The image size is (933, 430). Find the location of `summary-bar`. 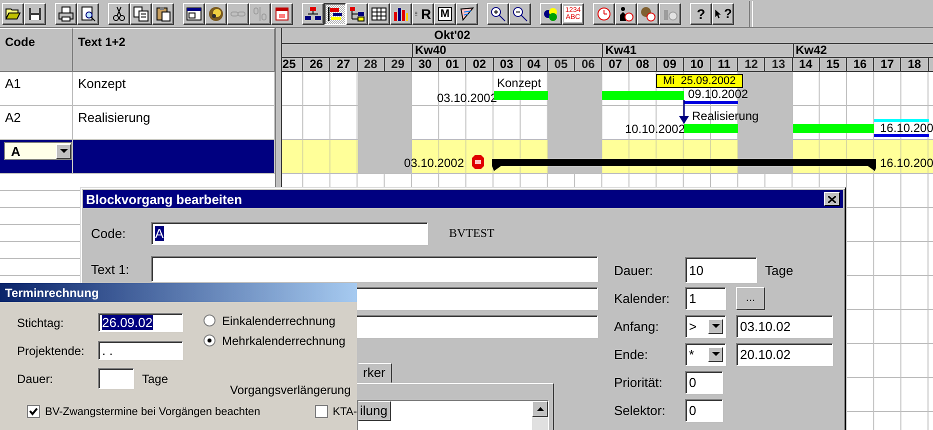

summary-bar is located at coordinates (684, 165).